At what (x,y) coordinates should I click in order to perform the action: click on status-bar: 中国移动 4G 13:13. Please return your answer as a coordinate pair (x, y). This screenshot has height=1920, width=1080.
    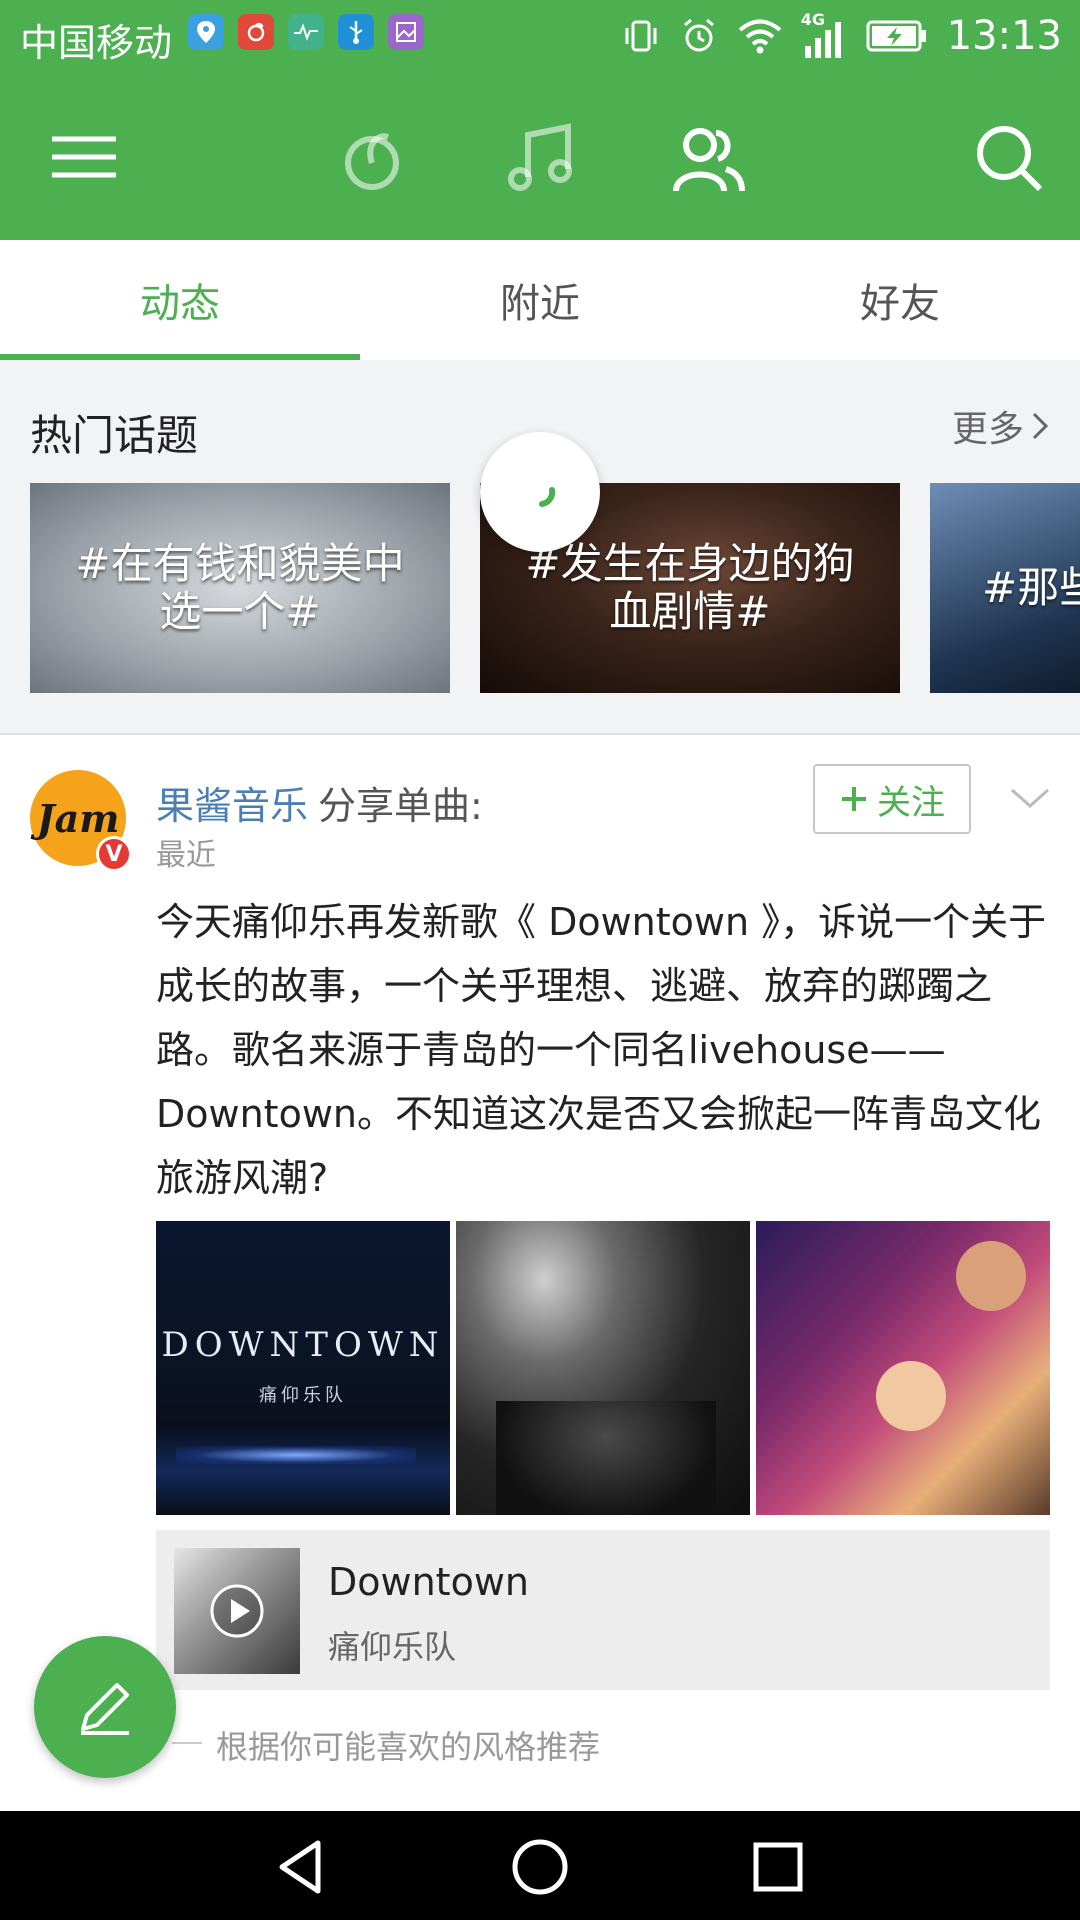
    Looking at the image, I should click on (540, 36).